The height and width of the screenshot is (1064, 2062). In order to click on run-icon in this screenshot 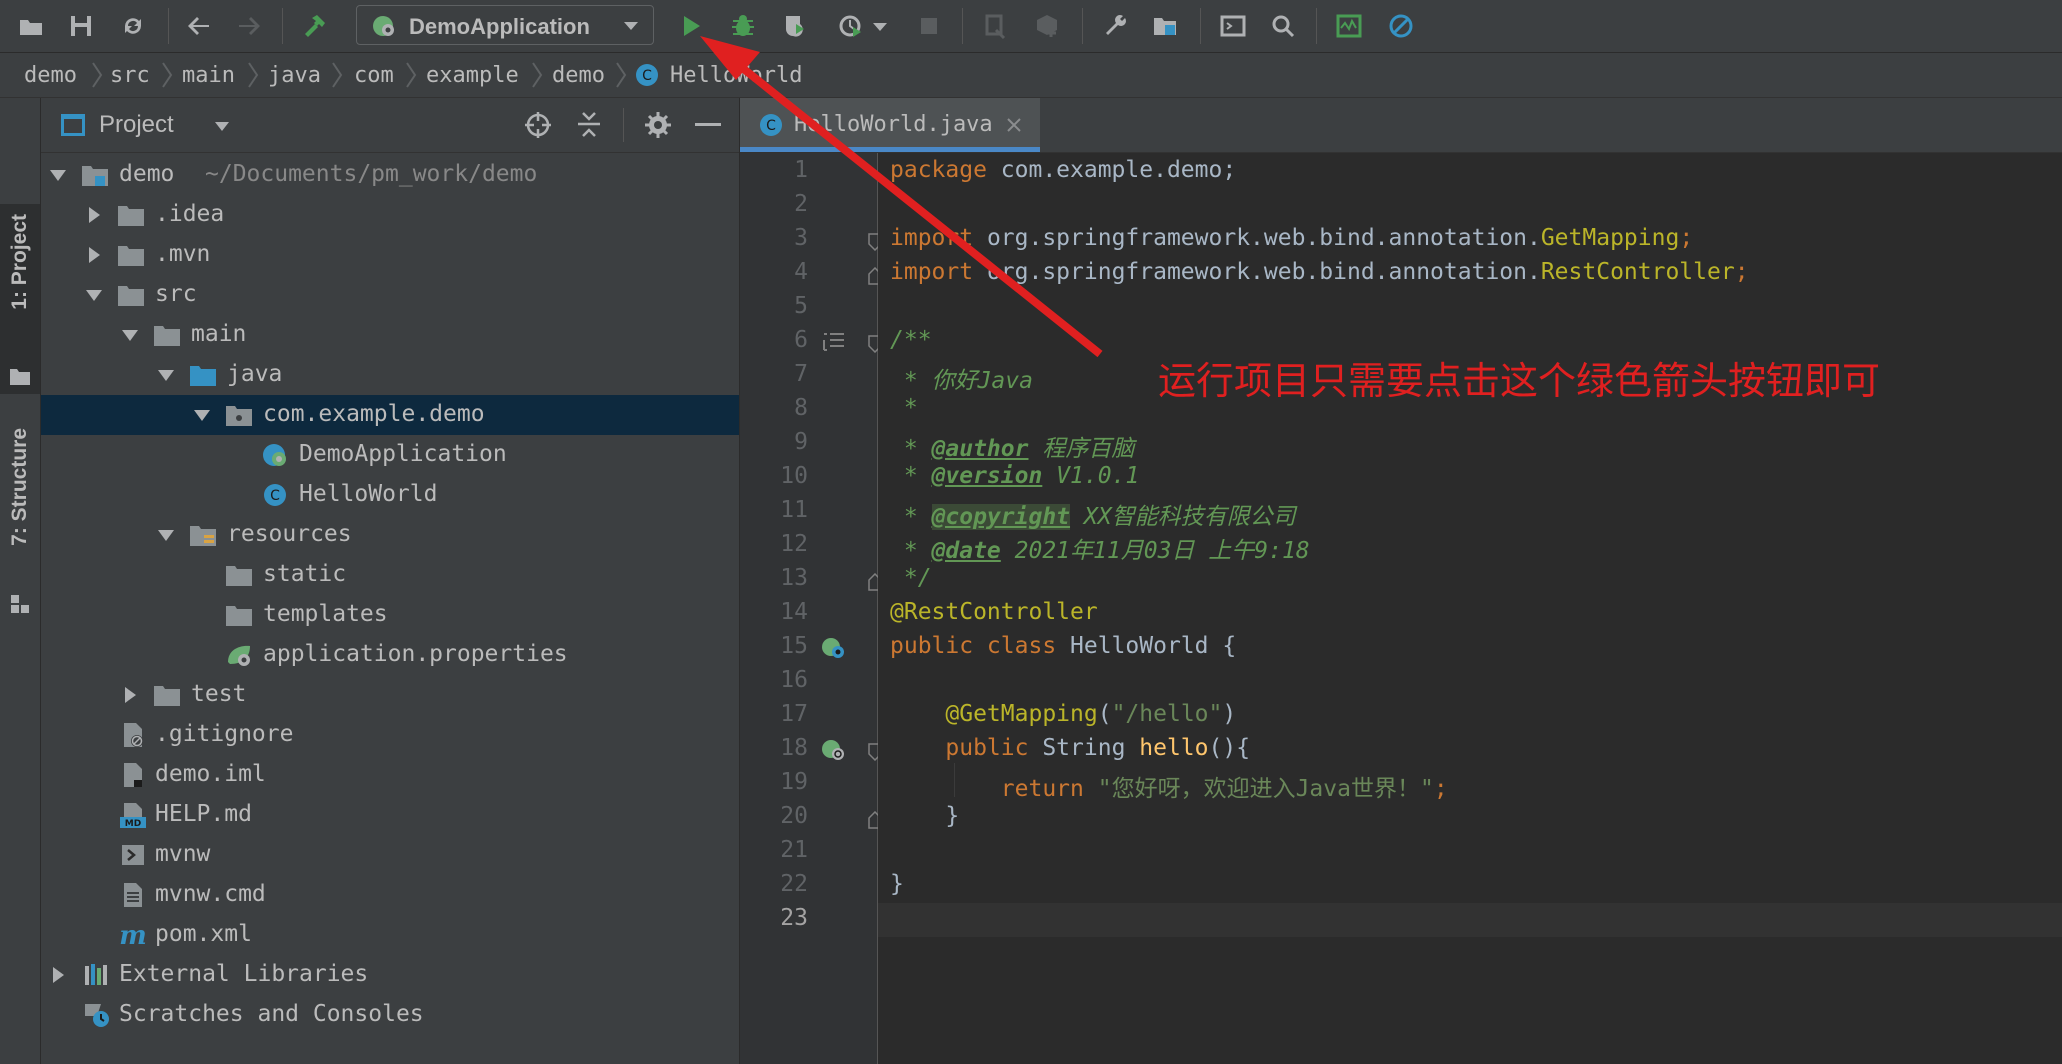, I will do `click(691, 26)`.